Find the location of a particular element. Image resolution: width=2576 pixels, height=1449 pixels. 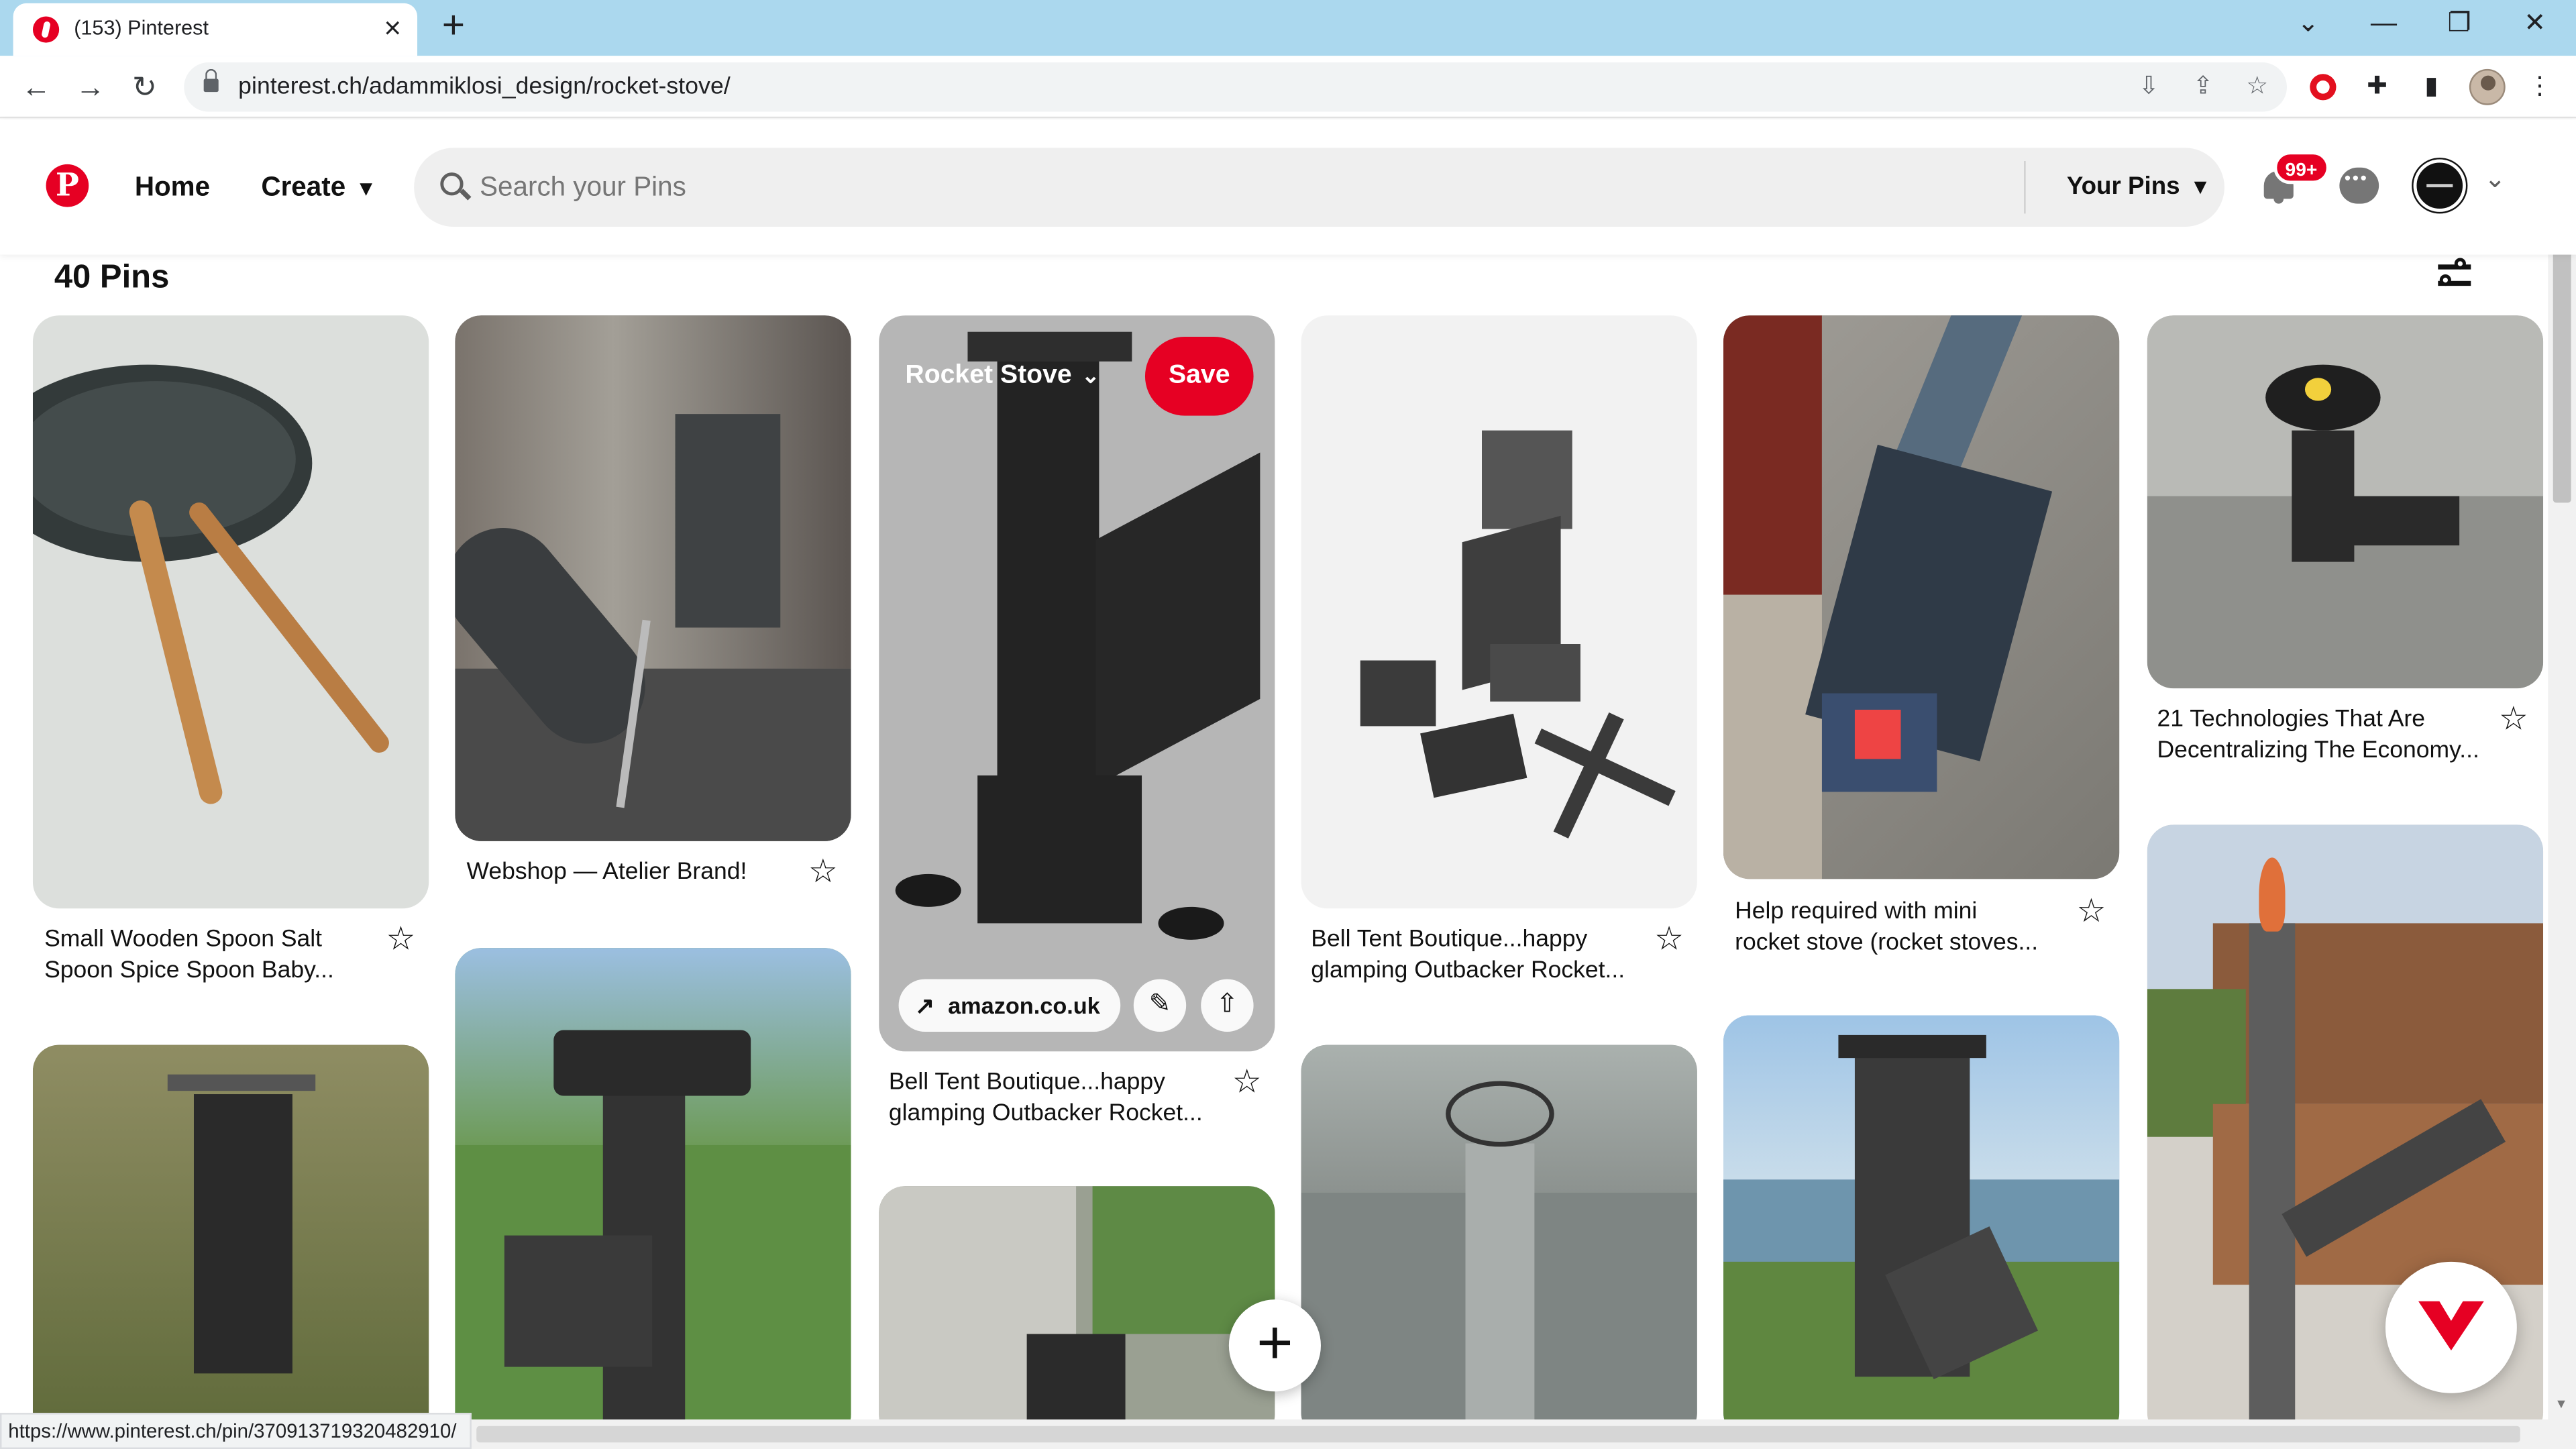

pinterest-logo-letter: P is located at coordinates (67, 185).